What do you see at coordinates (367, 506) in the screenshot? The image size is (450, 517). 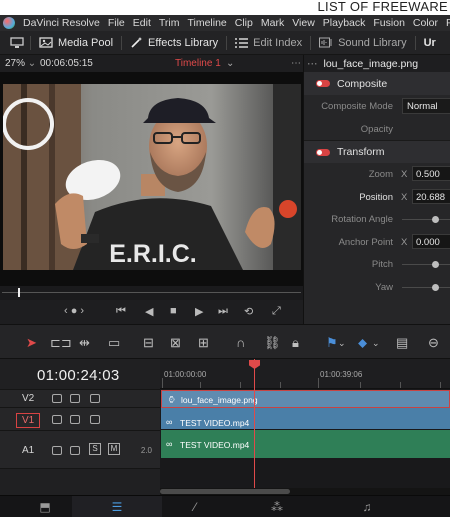 I see `page-fairlight: ♫` at bounding box center [367, 506].